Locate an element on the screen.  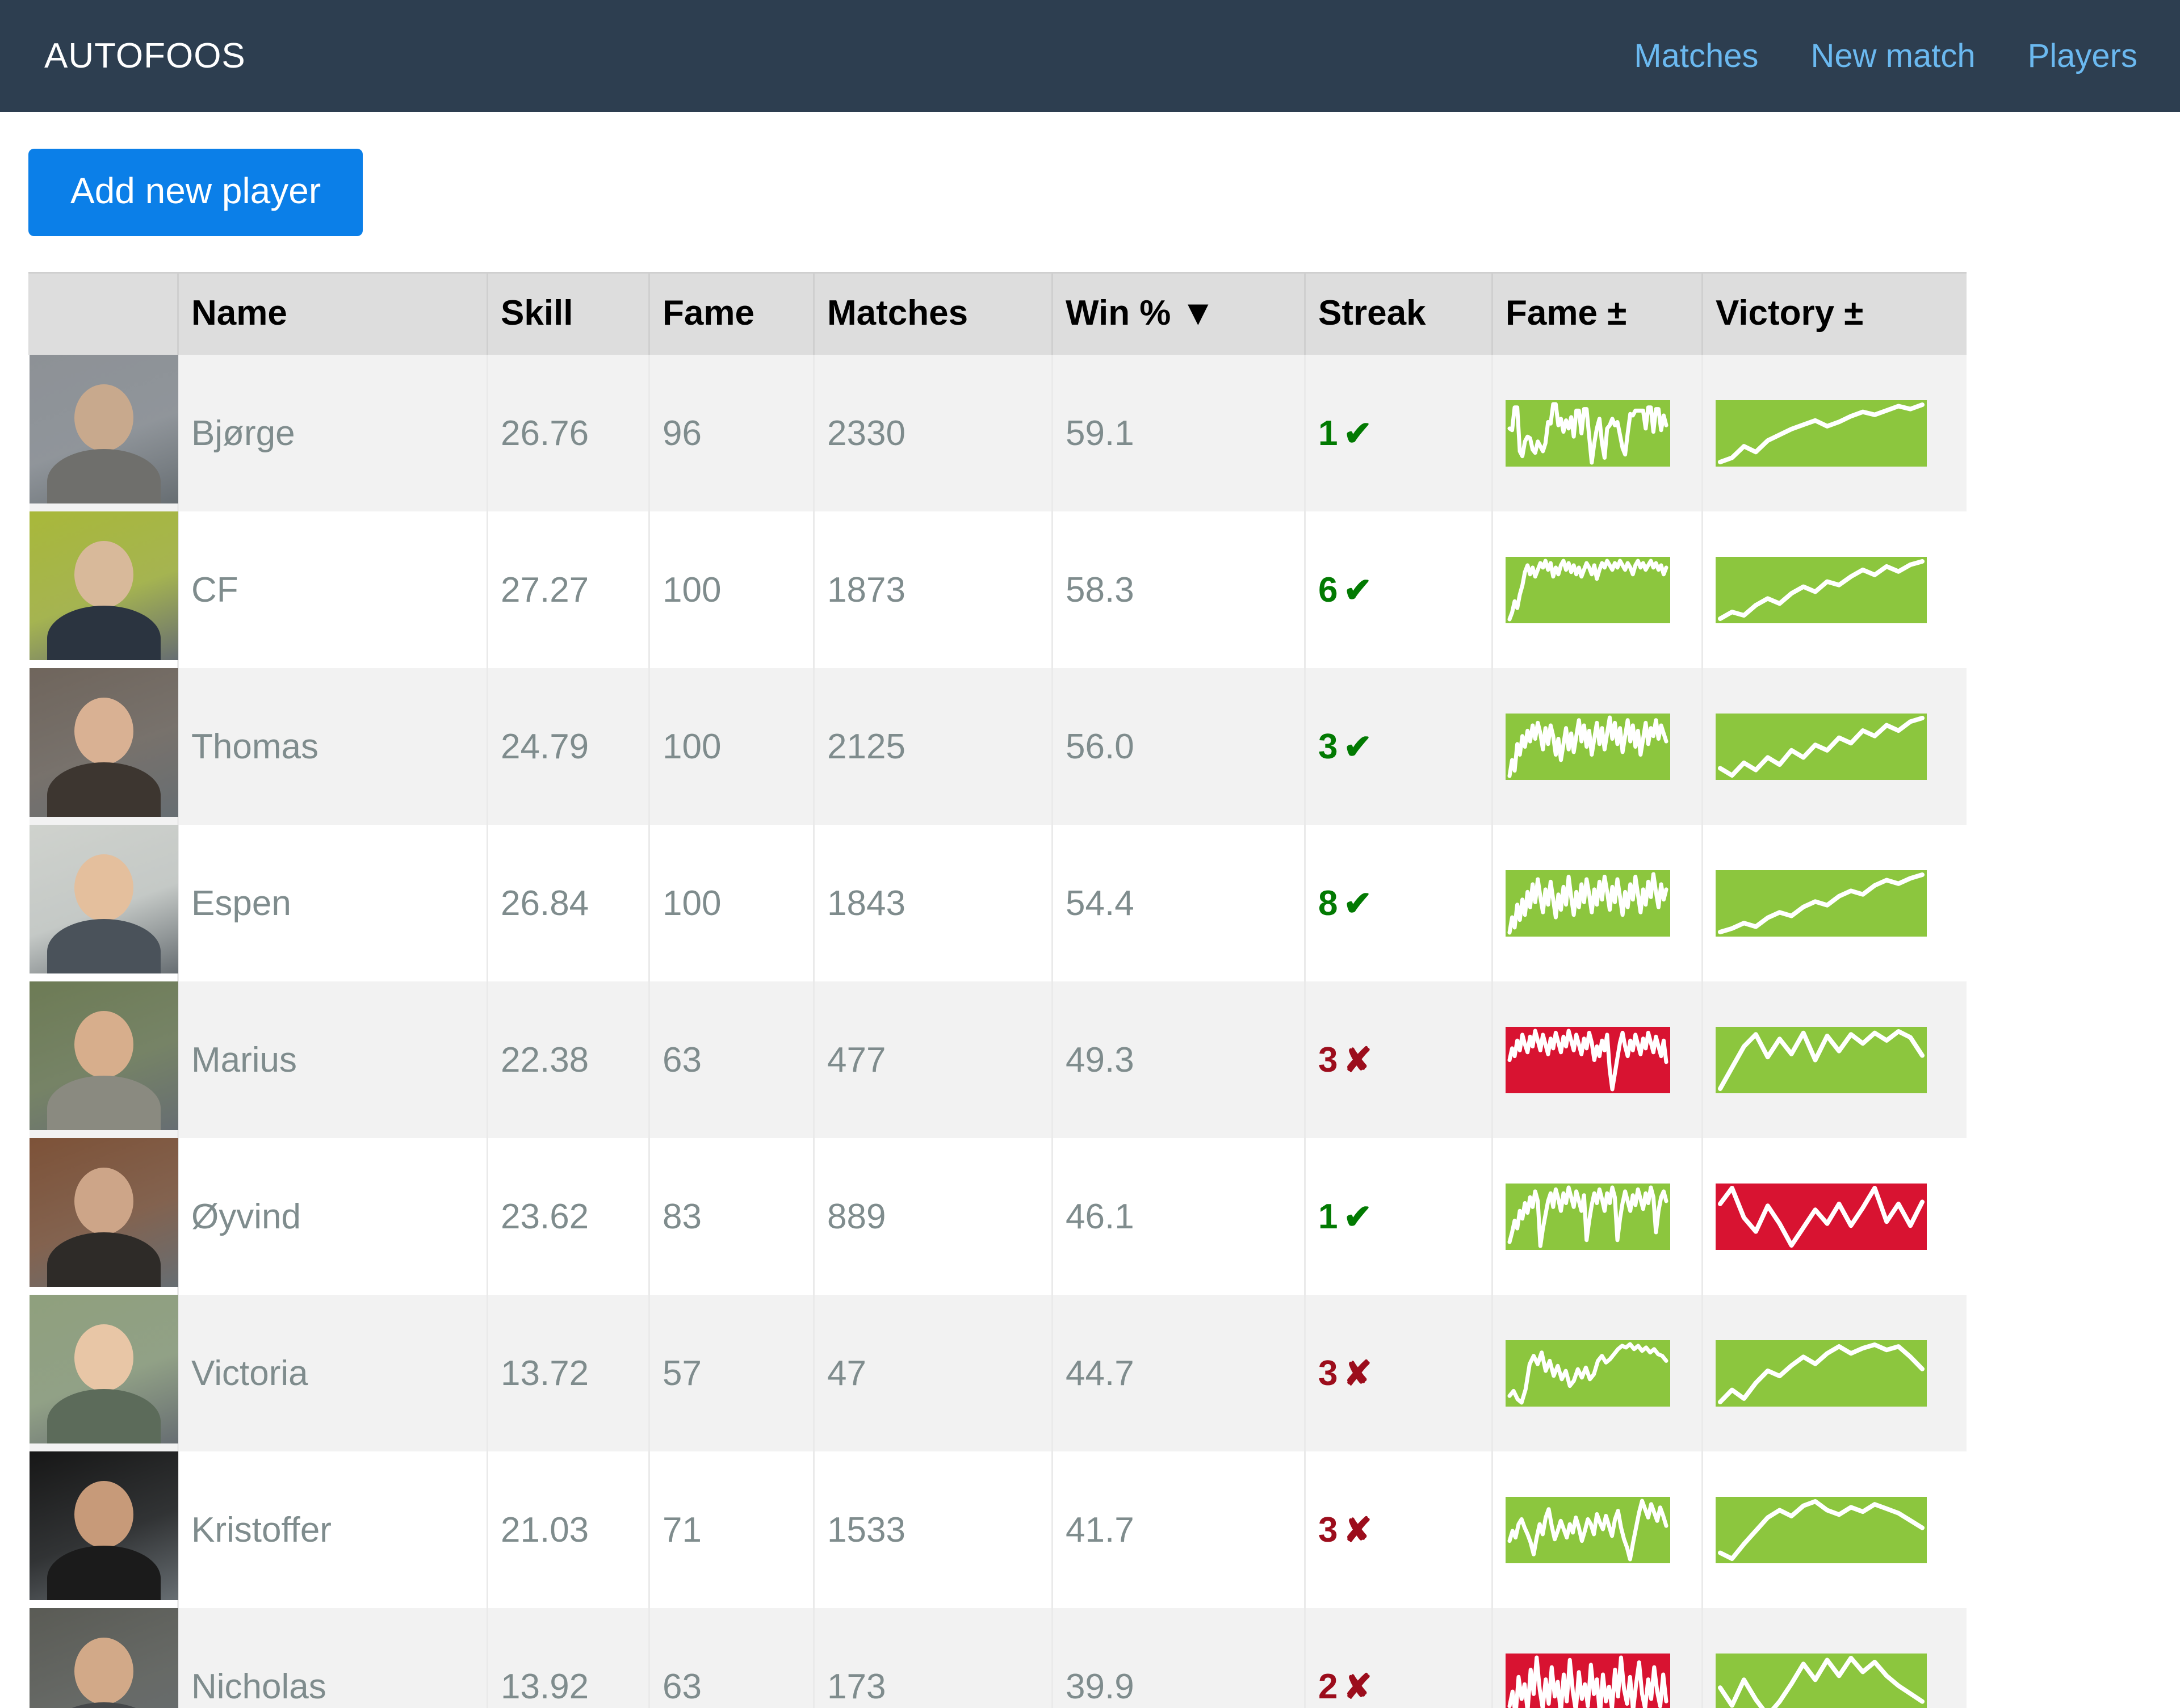
avatar-thomas is located at coordinates (104, 742).